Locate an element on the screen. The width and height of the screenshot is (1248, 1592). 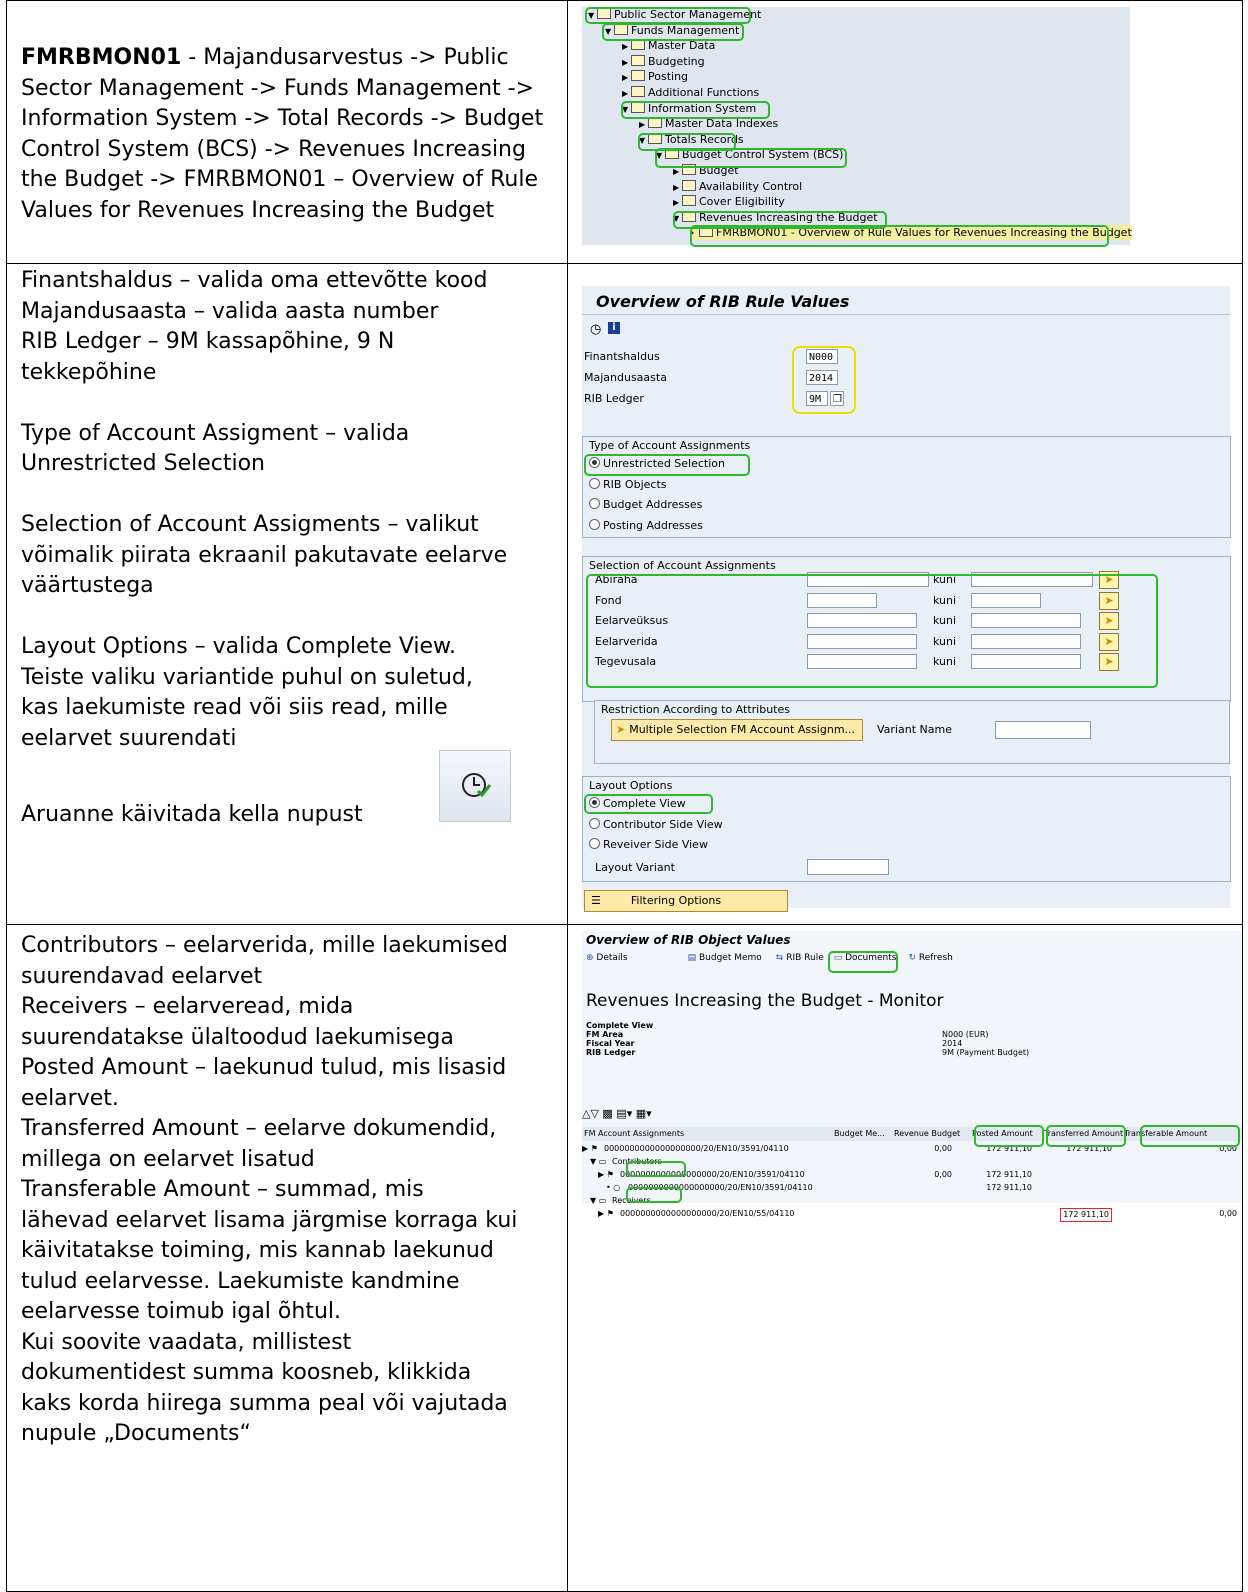
instruction-line: väärtustega is located at coordinates (87, 585).